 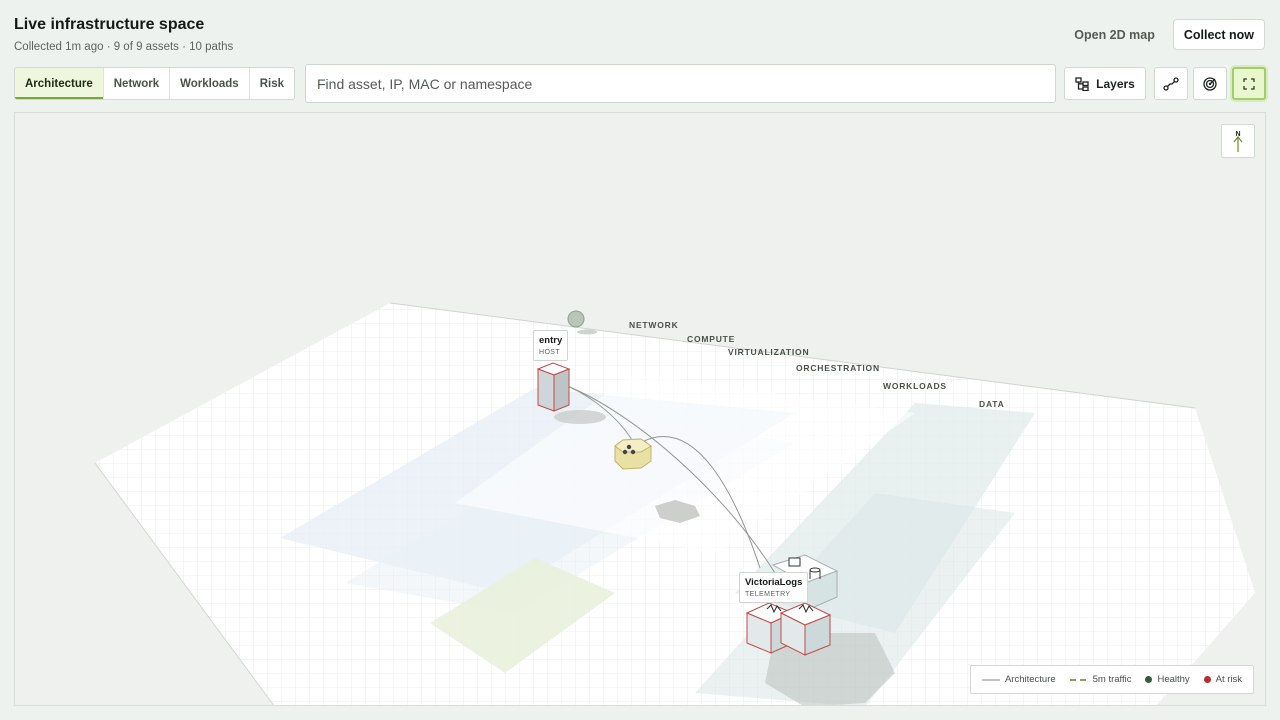 What do you see at coordinates (1030, 679) in the screenshot?
I see `legend-label: Architecture` at bounding box center [1030, 679].